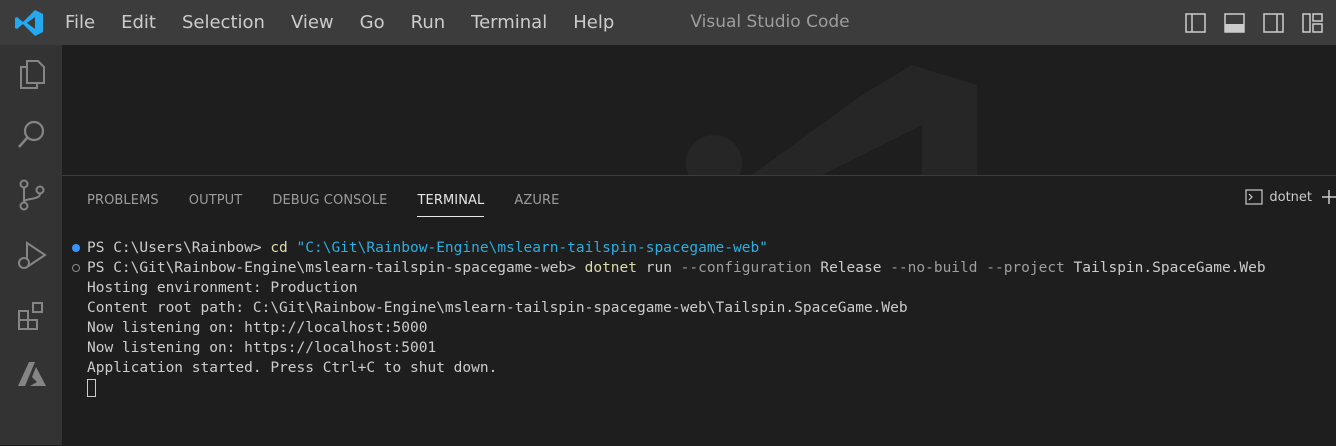  I want to click on azure-icon, so click(32, 375).